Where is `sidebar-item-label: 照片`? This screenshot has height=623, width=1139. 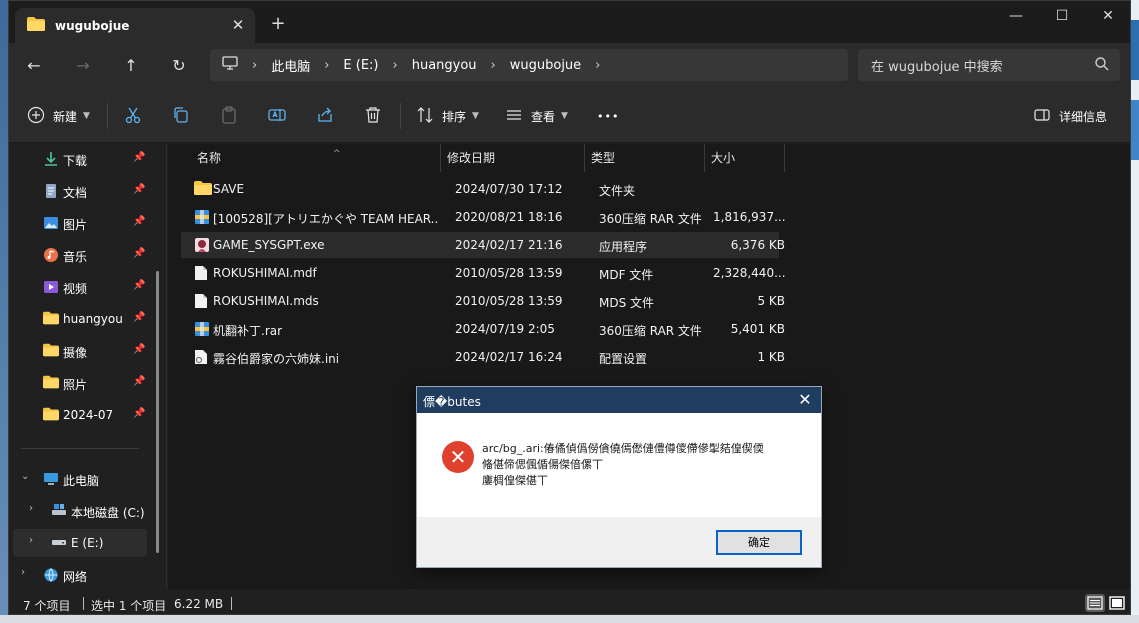
sidebar-item-label: 照片 is located at coordinates (75, 385).